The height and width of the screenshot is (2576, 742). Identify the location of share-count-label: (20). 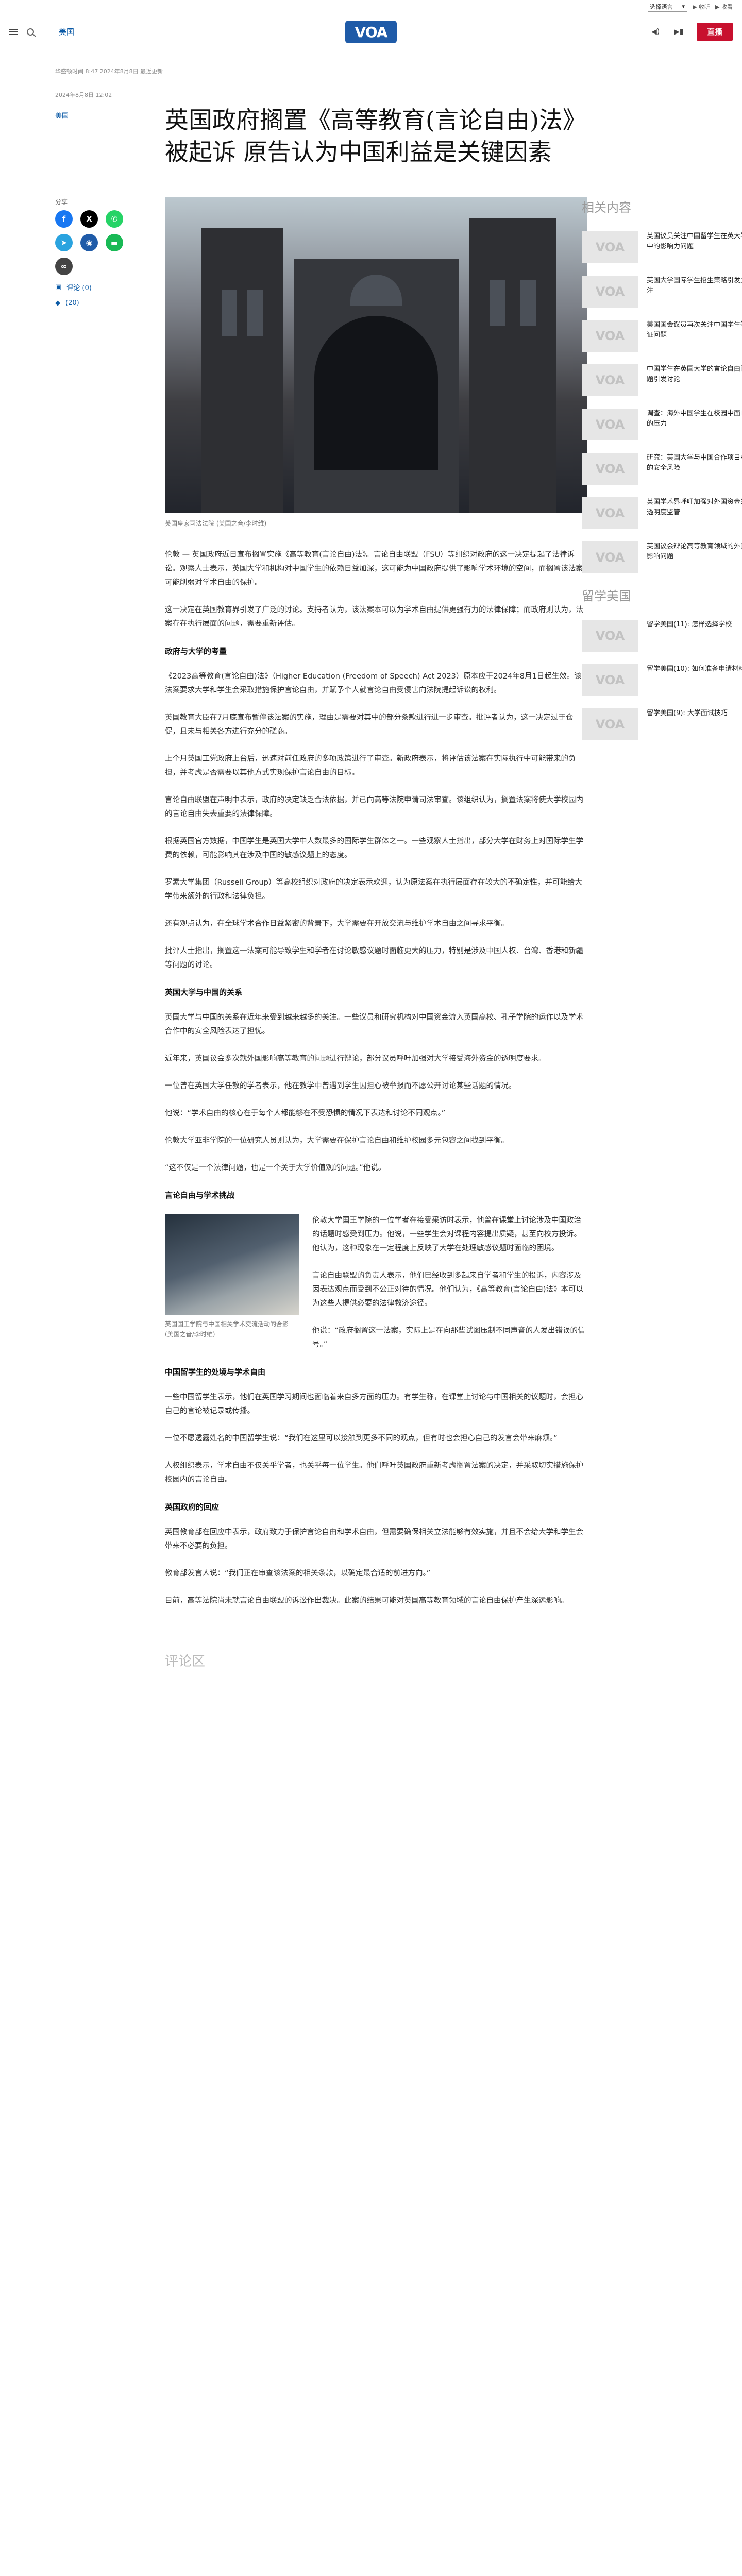
(72, 303).